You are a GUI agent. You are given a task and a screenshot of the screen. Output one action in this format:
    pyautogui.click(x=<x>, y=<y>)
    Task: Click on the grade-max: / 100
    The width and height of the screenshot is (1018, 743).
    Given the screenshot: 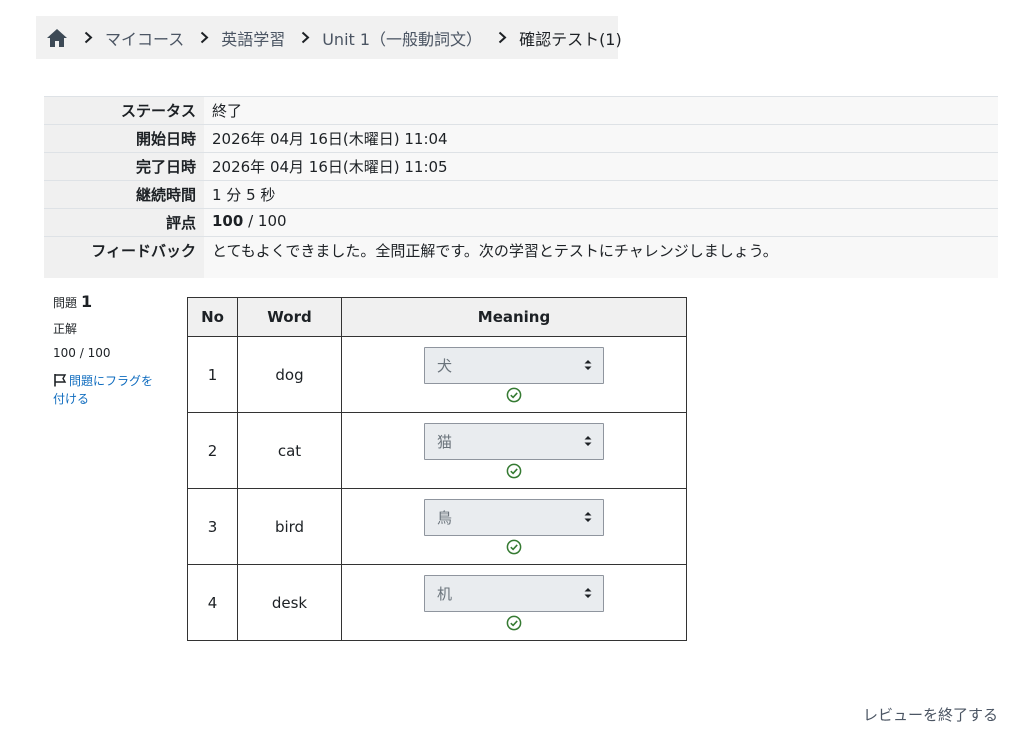 What is the action you would take?
    pyautogui.click(x=265, y=221)
    